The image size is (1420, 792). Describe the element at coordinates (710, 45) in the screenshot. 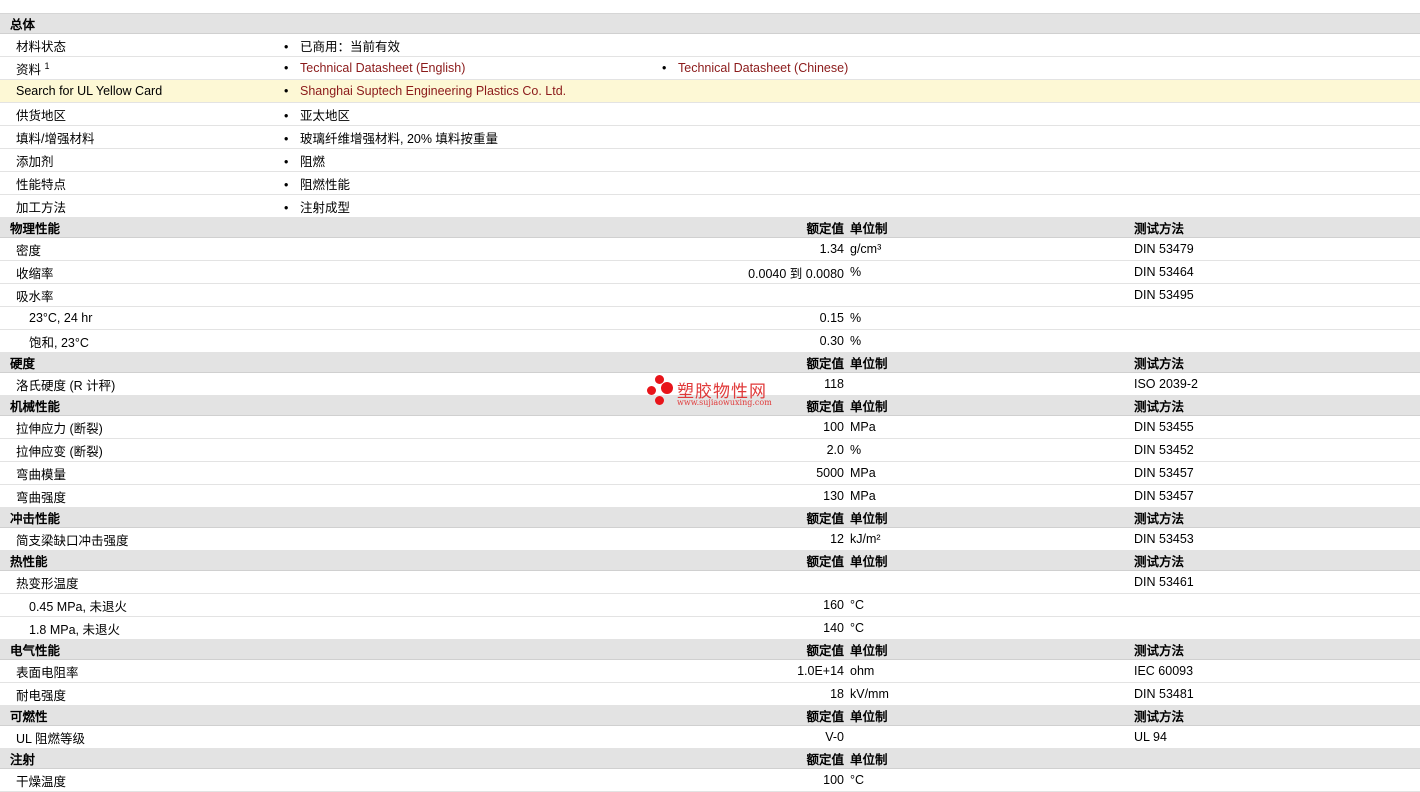

I see `row-material-status: 材料状态 • 已商用：当前有效` at that location.